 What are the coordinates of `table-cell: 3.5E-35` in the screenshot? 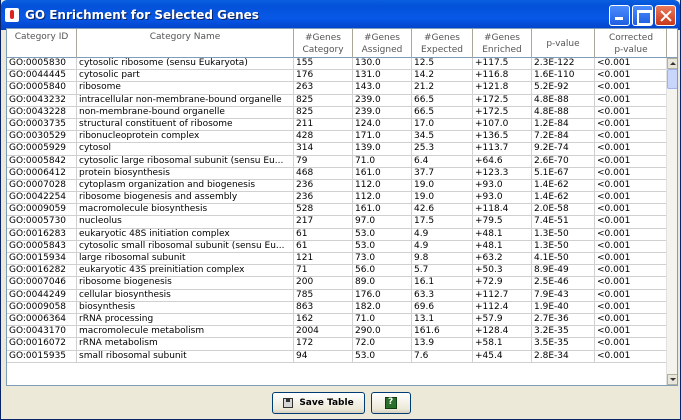 It's located at (563, 344).